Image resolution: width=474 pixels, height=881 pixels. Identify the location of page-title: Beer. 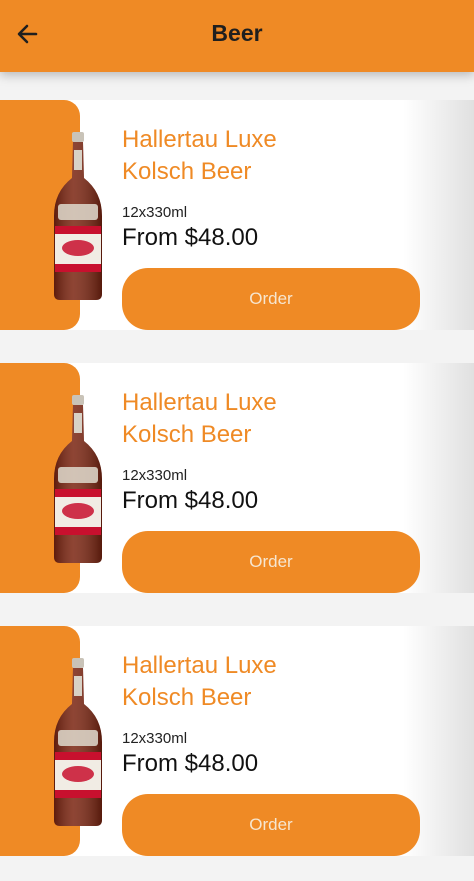
(237, 33).